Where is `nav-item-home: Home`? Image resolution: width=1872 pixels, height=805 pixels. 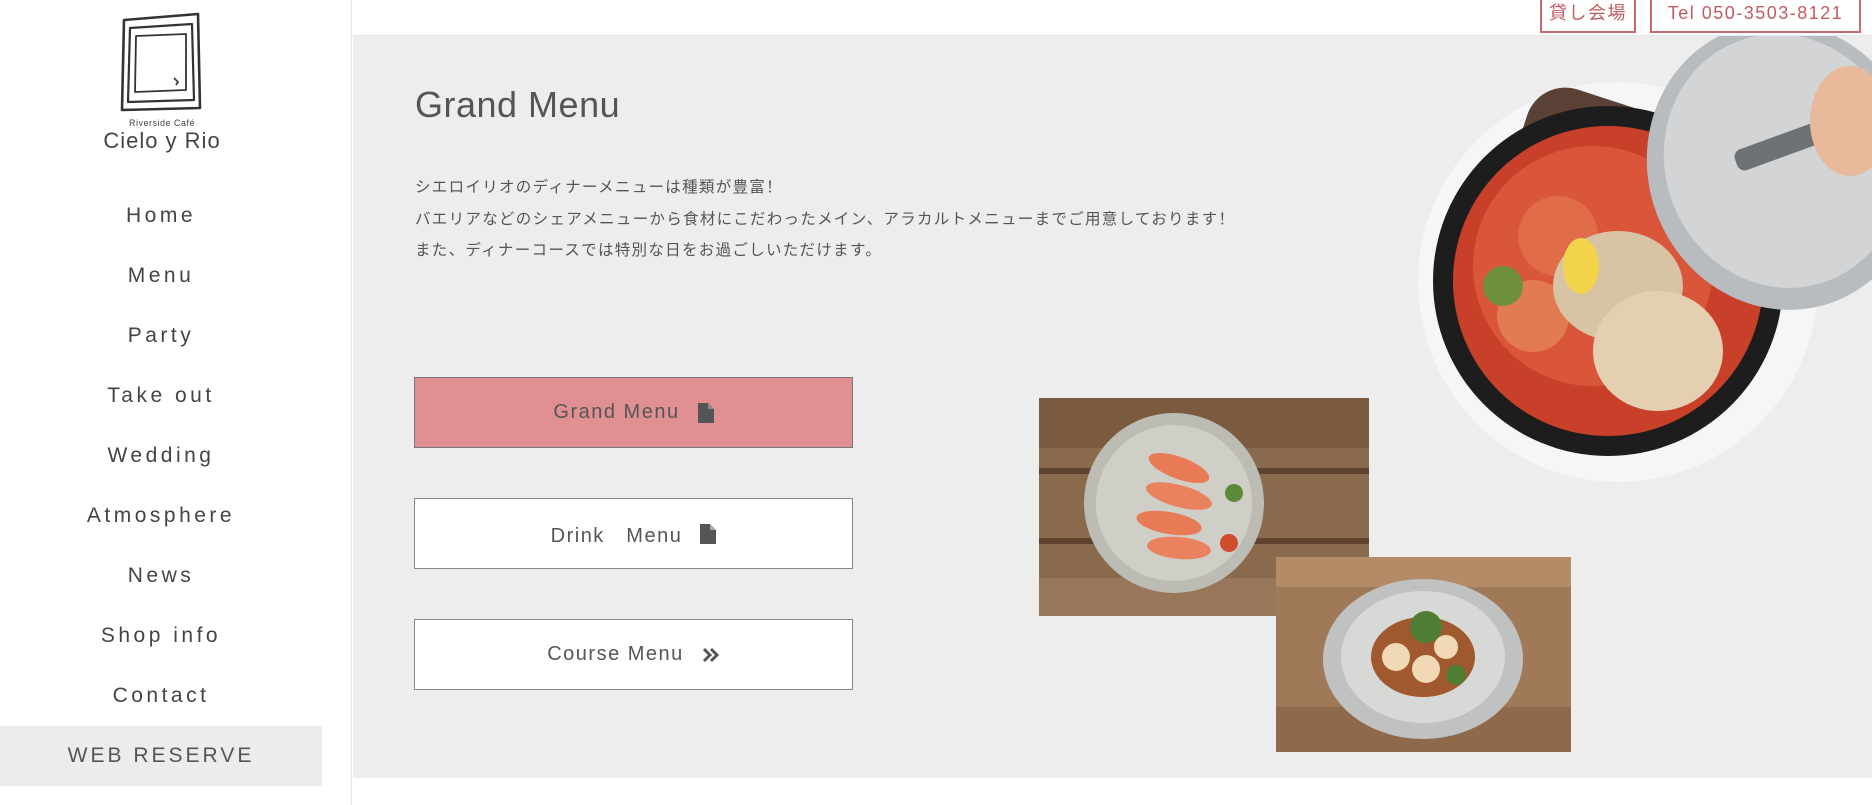
nav-item-home: Home is located at coordinates (161, 216).